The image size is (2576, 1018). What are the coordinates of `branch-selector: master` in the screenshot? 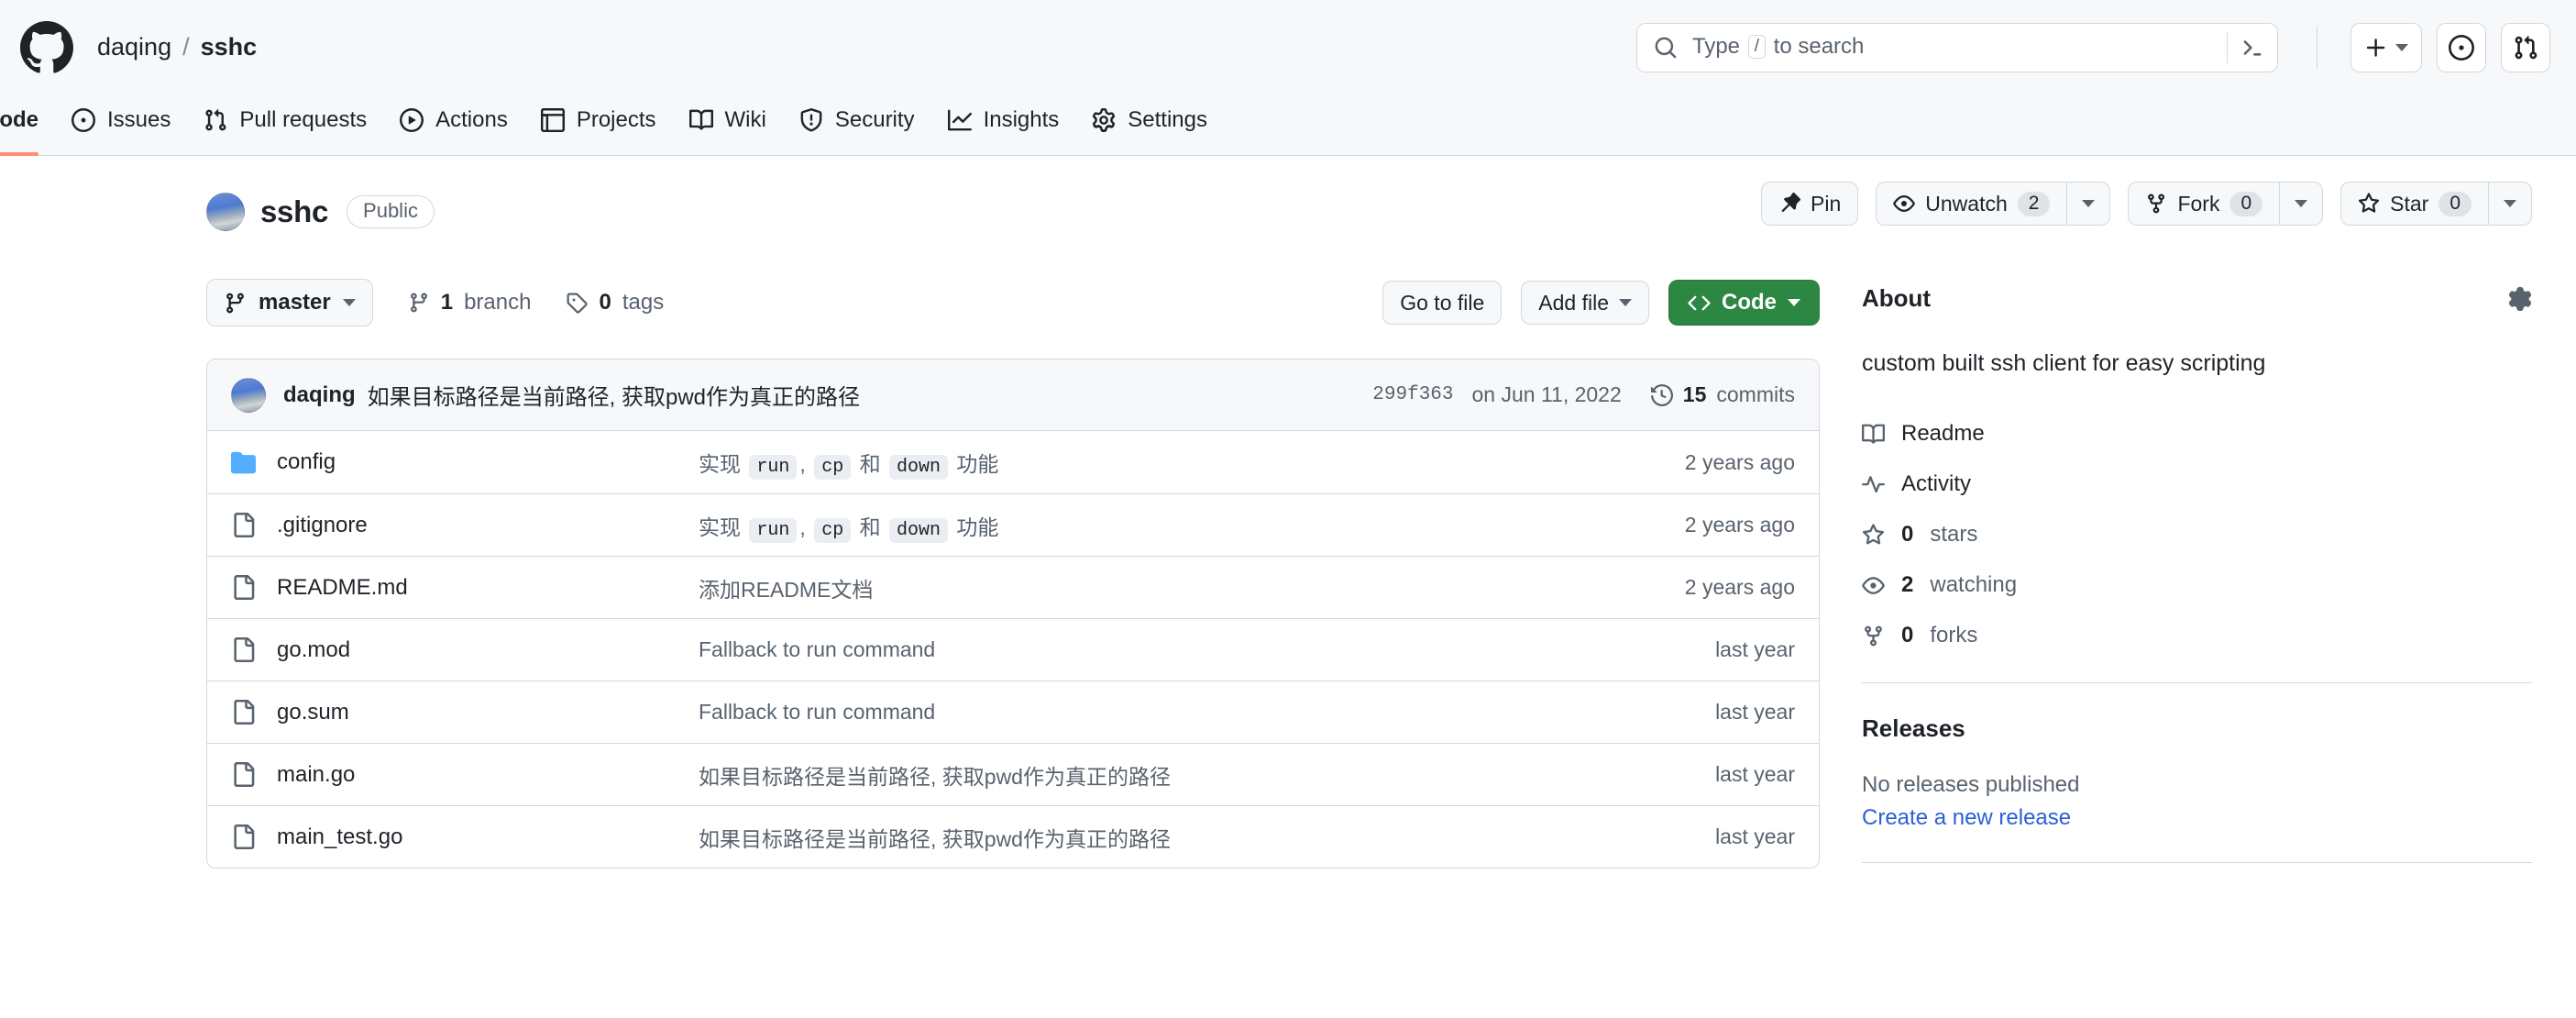 It's located at (289, 302).